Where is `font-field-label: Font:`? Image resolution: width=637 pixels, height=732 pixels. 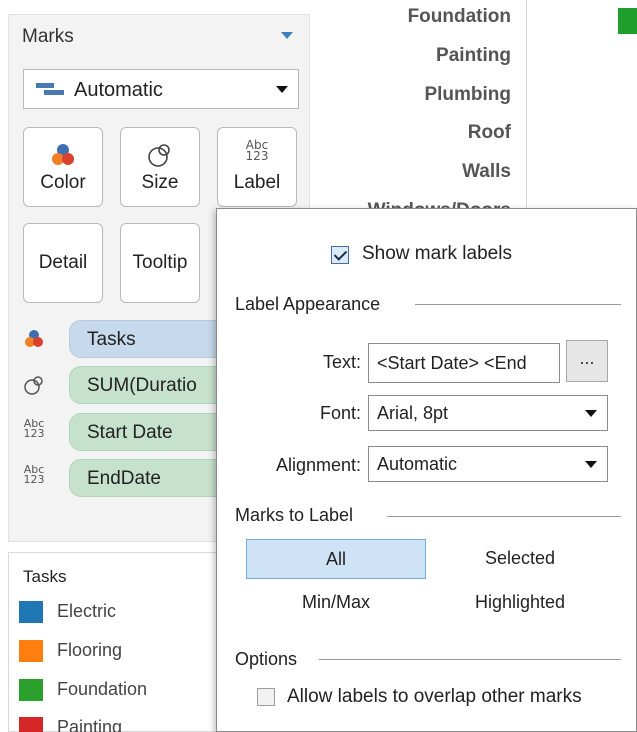 font-field-label: Font: is located at coordinates (340, 413).